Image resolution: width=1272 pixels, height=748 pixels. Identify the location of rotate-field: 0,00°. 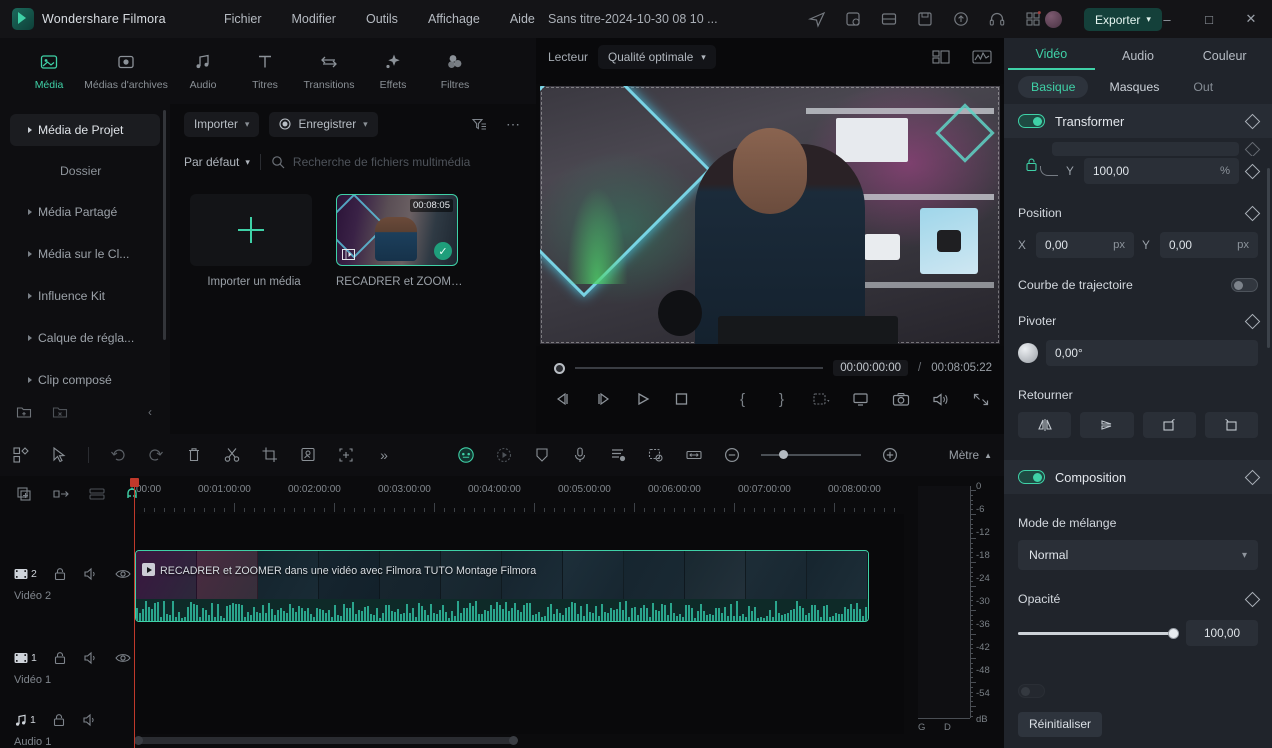
(1152, 353).